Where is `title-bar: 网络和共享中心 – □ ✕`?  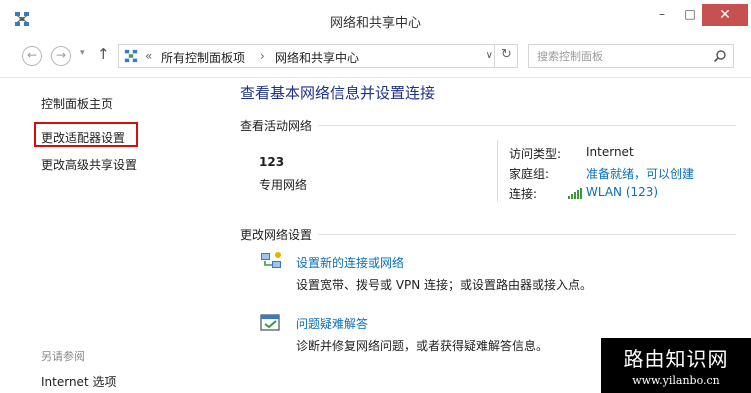 title-bar: 网络和共享中心 – □ ✕ is located at coordinates (375, 18).